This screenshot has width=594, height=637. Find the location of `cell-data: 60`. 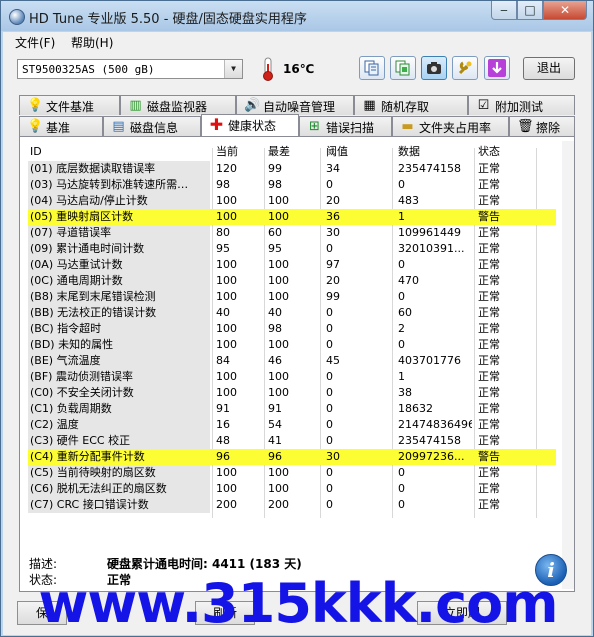

cell-data: 60 is located at coordinates (405, 312).